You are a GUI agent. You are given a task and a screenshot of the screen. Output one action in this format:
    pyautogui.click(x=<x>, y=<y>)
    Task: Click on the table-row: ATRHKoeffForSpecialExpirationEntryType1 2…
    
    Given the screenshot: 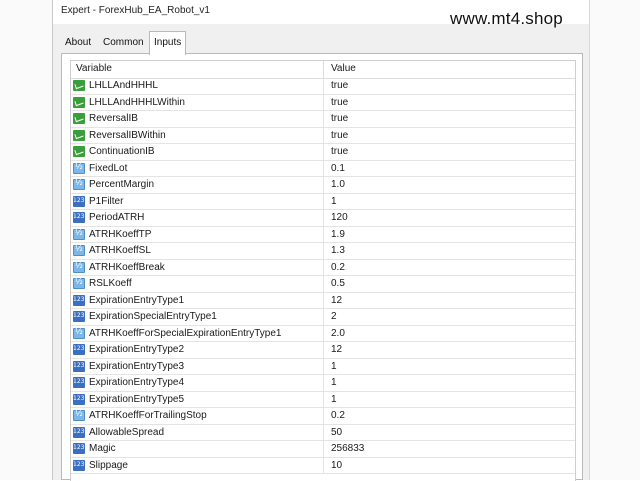 What is the action you would take?
    pyautogui.click(x=323, y=333)
    